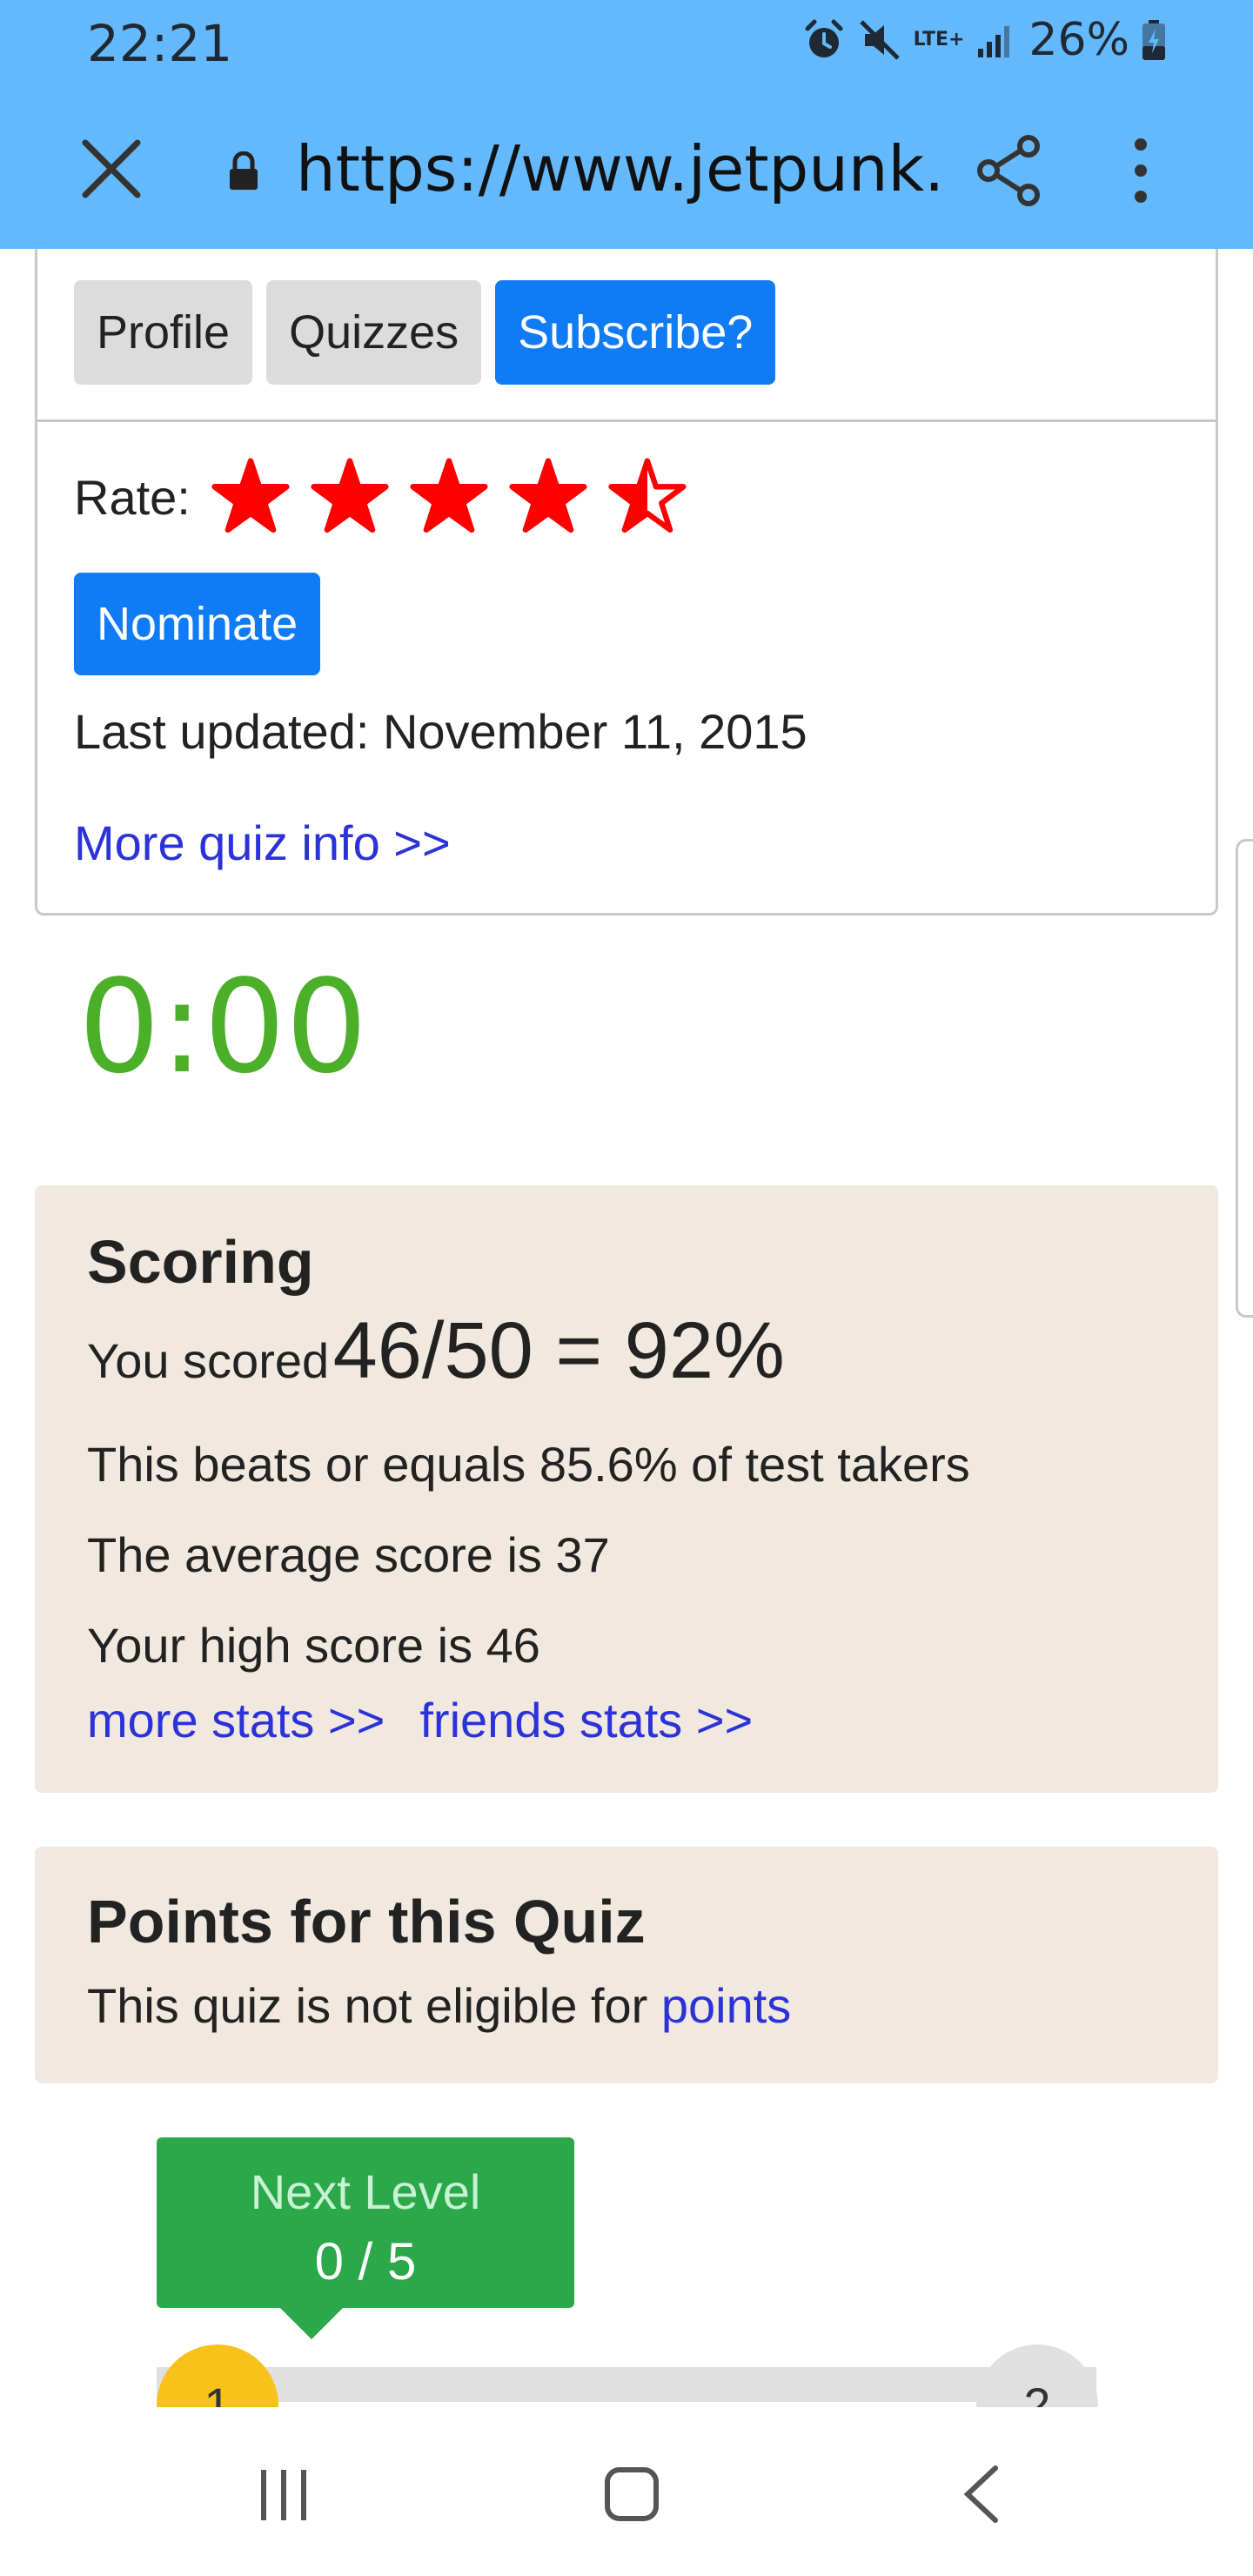  I want to click on next-level-label: Next Level, so click(365, 2191).